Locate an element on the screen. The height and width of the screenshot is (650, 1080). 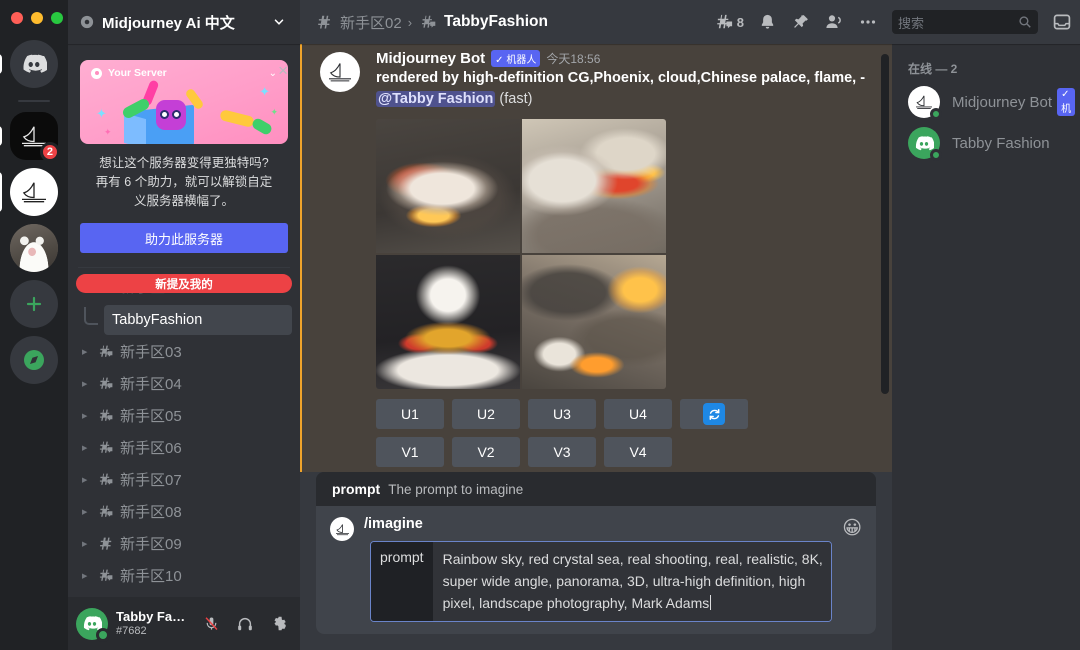
image-grid is located at coordinates (521, 254).